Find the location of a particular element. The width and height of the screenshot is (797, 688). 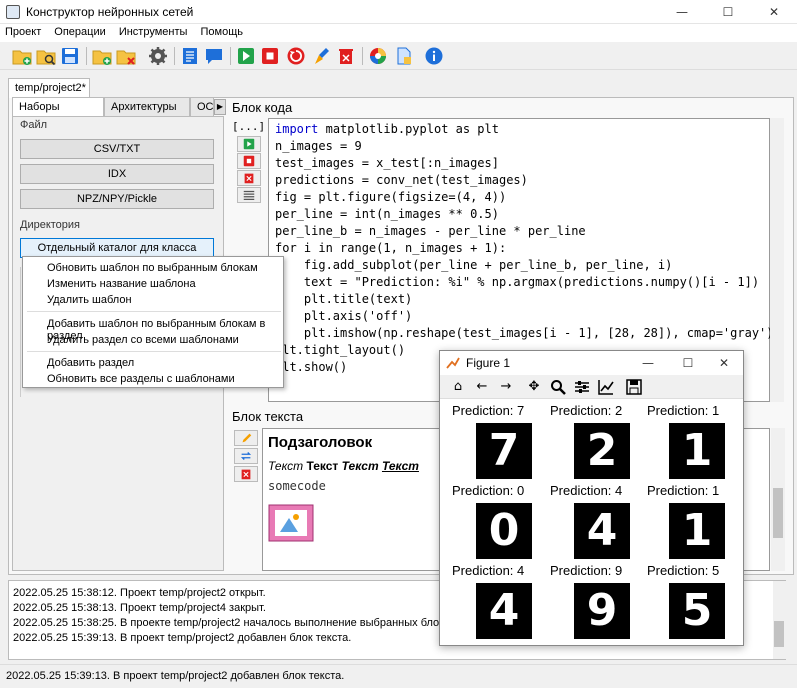

open-folder-icon is located at coordinates (46, 56).